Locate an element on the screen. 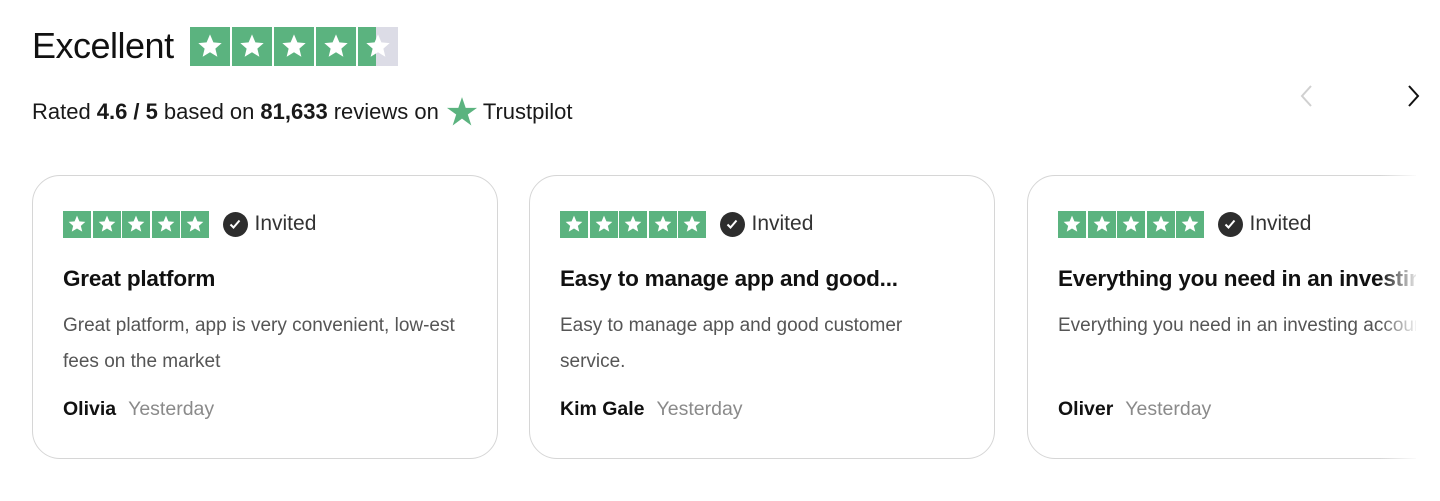 The width and height of the screenshot is (1440, 501). rating-word: Excellent is located at coordinates (103, 45).